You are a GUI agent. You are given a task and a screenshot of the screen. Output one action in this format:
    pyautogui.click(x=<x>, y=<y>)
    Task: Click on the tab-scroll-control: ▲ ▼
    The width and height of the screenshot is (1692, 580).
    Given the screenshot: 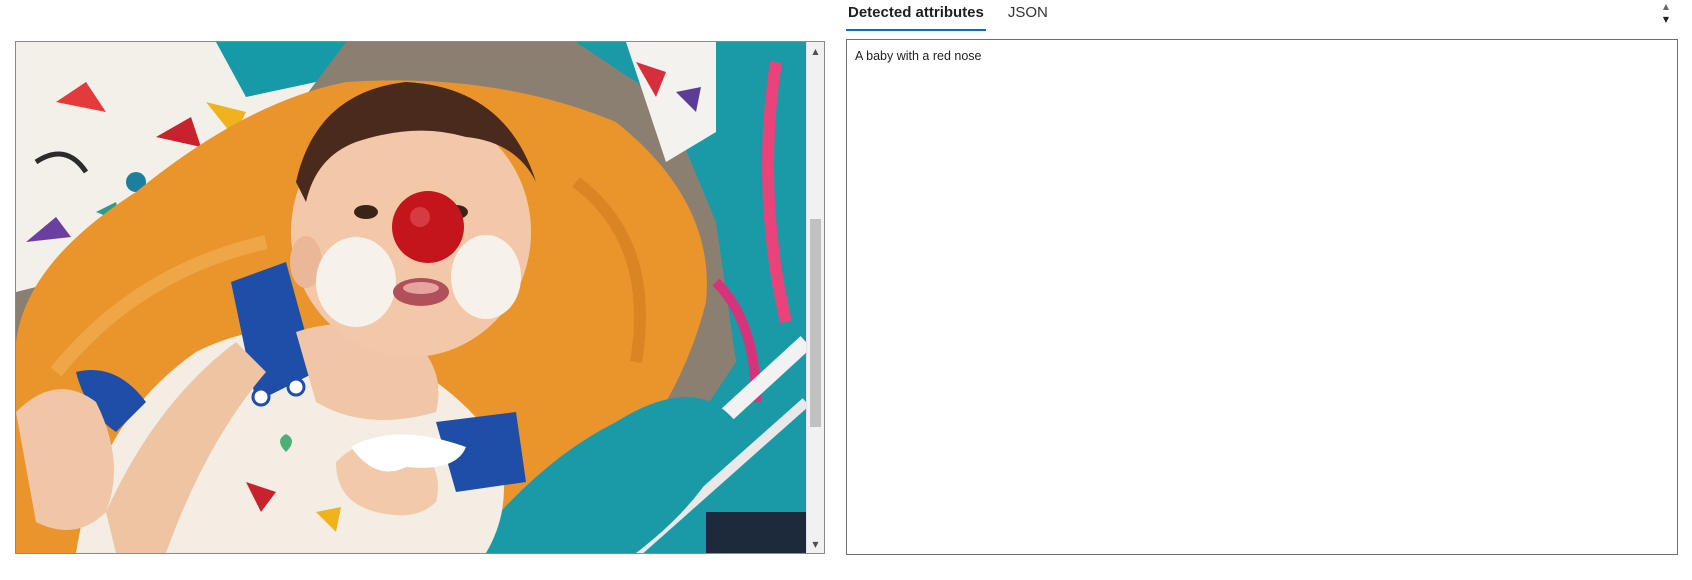 What is the action you would take?
    pyautogui.click(x=1666, y=14)
    